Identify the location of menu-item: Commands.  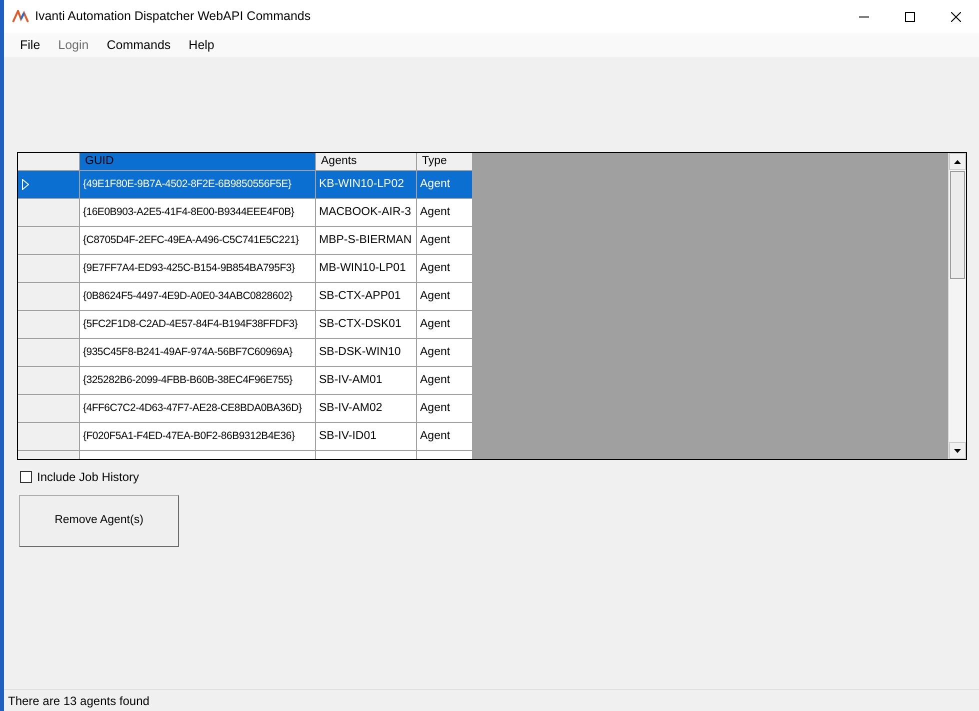
(139, 45).